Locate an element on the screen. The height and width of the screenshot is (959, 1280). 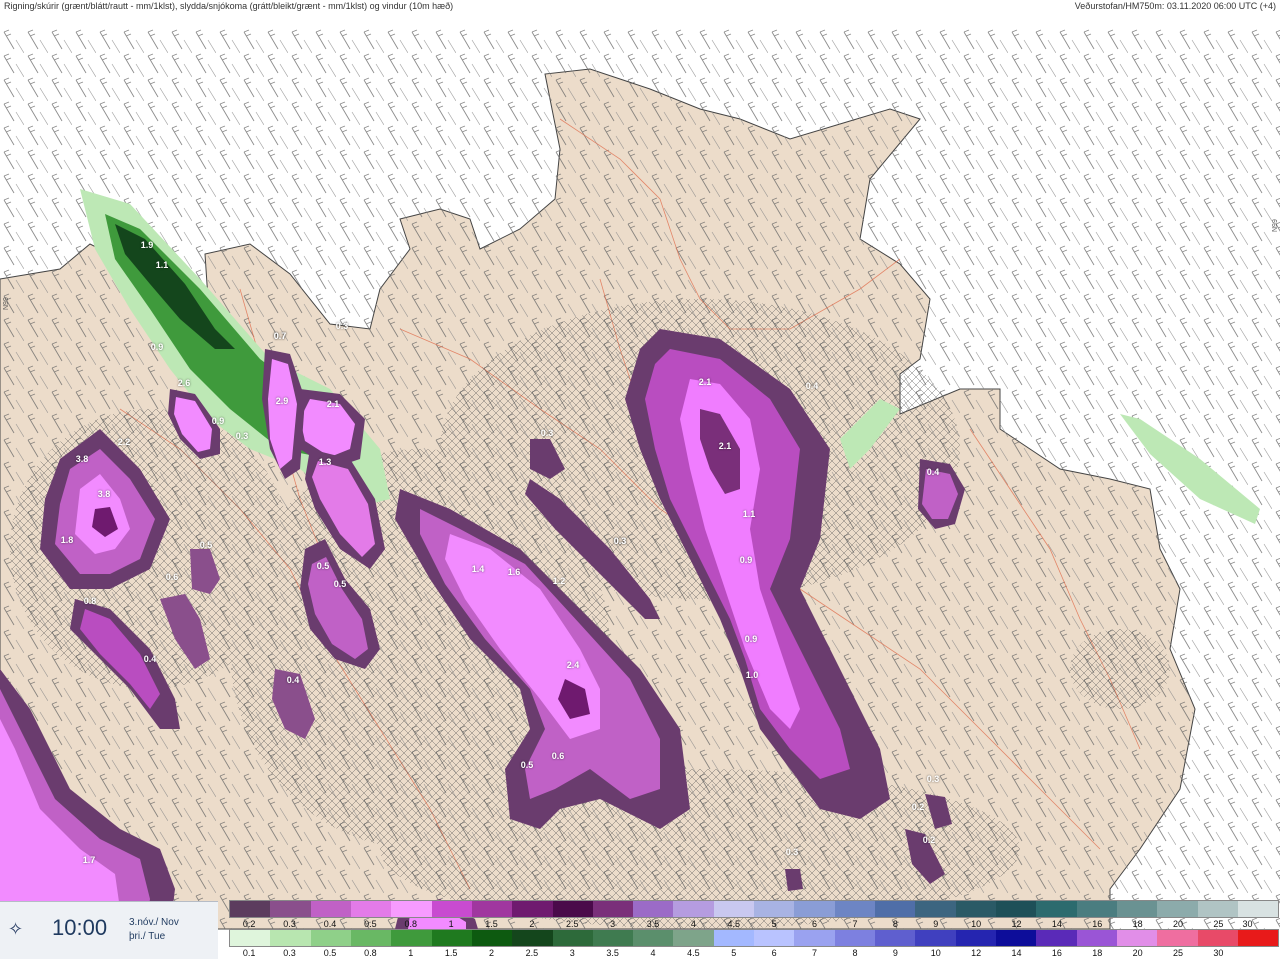
forecast-weekday: þri./ Tue is located at coordinates (147, 936).